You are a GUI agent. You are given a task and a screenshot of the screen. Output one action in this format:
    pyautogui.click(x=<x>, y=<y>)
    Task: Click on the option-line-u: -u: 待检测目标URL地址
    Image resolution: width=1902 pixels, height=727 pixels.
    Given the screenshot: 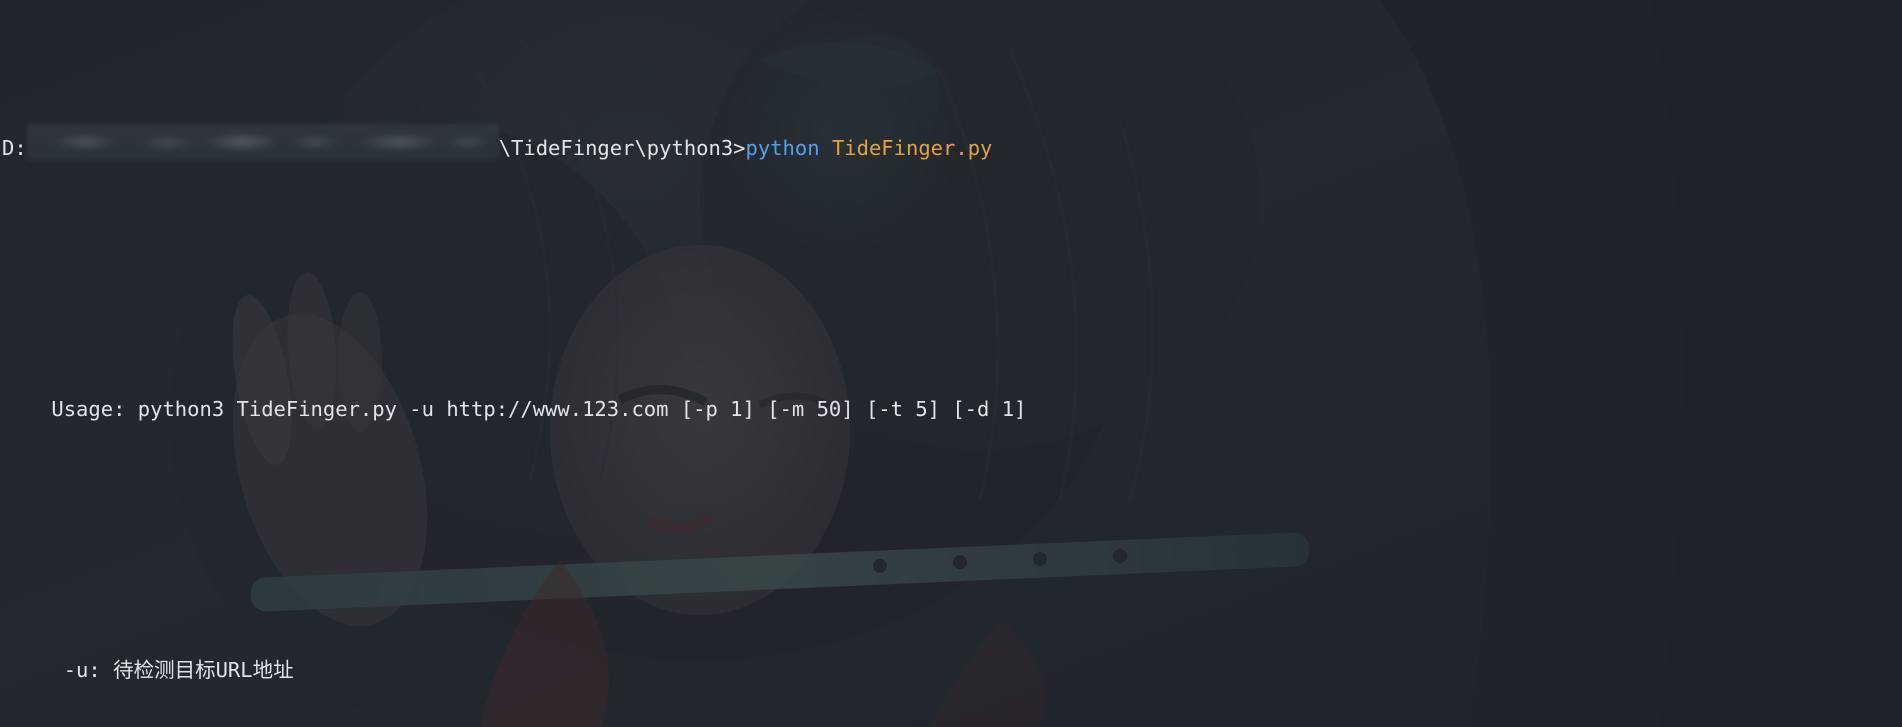 What is the action you would take?
    pyautogui.click(x=951, y=670)
    